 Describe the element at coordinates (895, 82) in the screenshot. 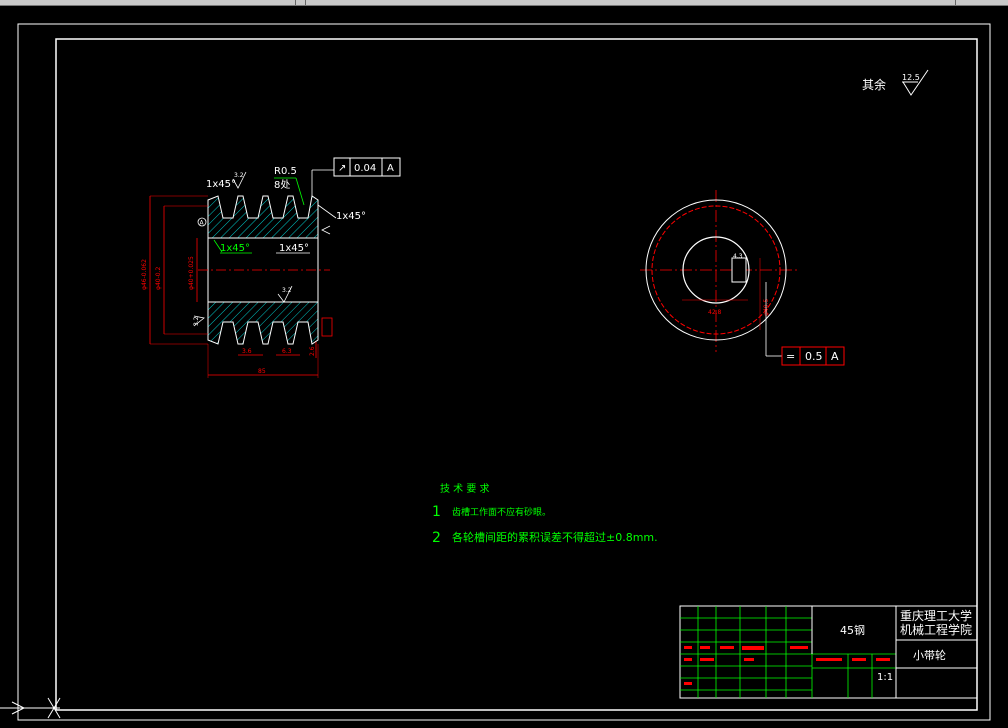

I see `surface-roughness-note: 其余 12.5` at that location.